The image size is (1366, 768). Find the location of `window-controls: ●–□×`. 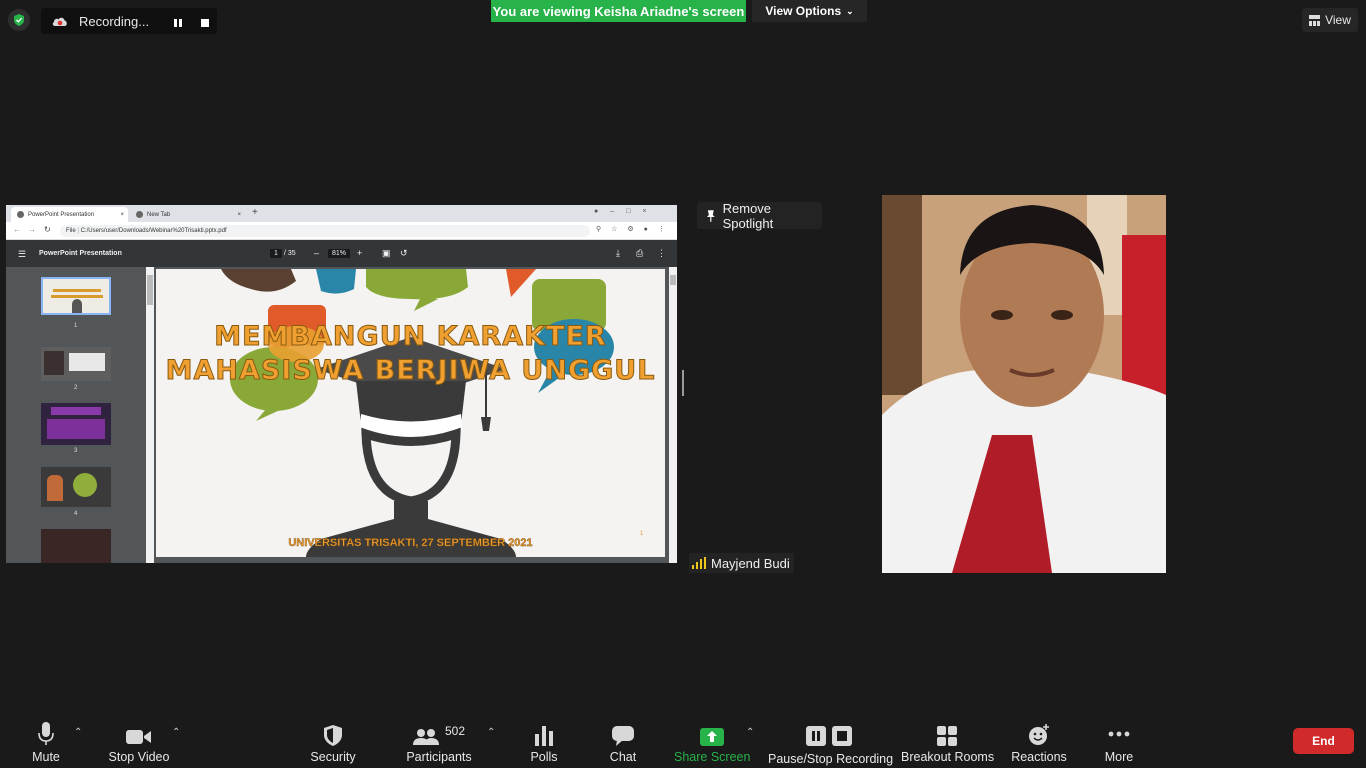

window-controls: ●–□× is located at coordinates (626, 211).